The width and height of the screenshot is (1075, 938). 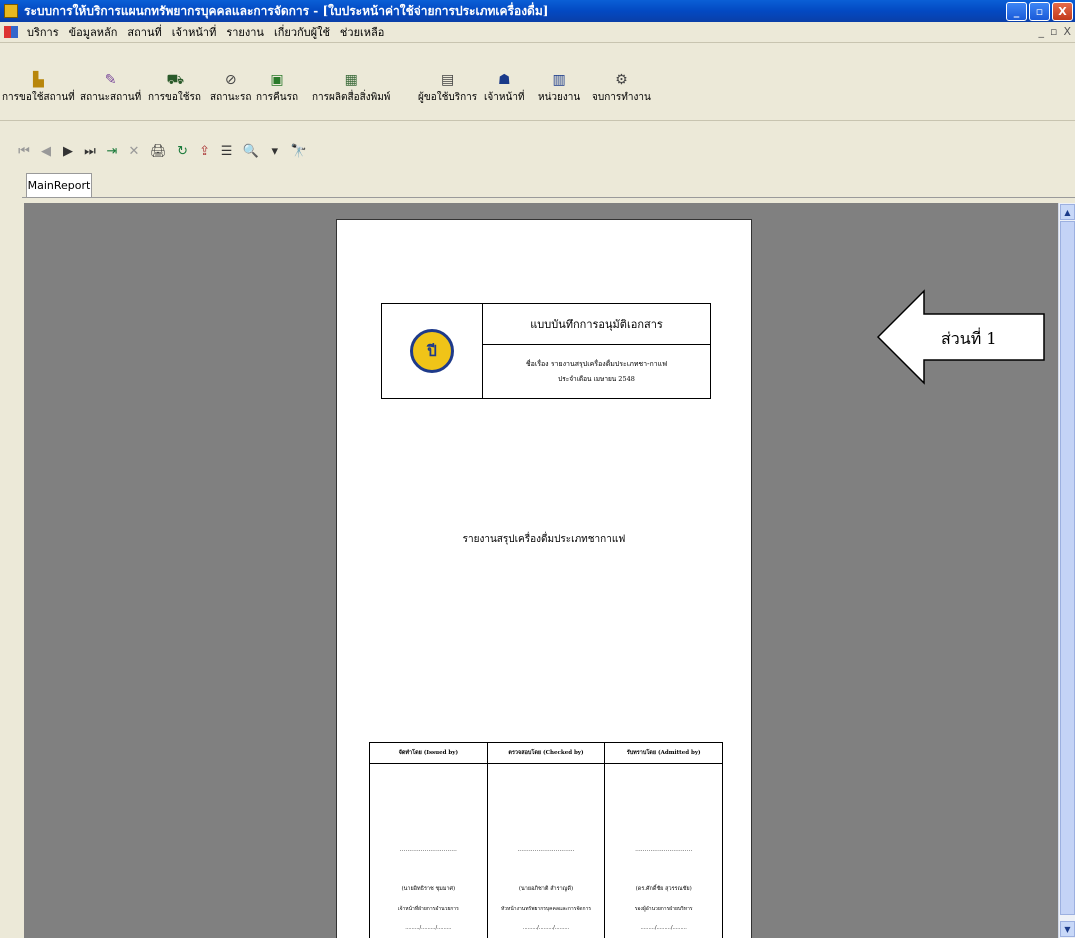 I want to click on toolbar-button-printing: ▦ การผลิตสื่อสิ่งพิมพ์, so click(x=351, y=88).